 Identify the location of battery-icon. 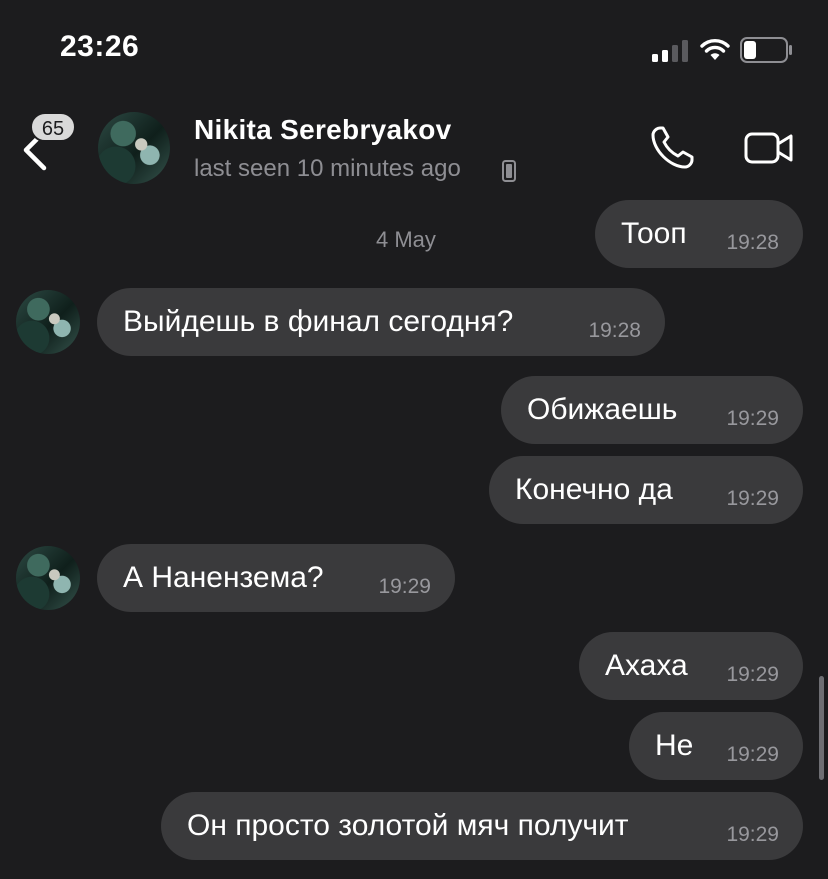
(766, 50).